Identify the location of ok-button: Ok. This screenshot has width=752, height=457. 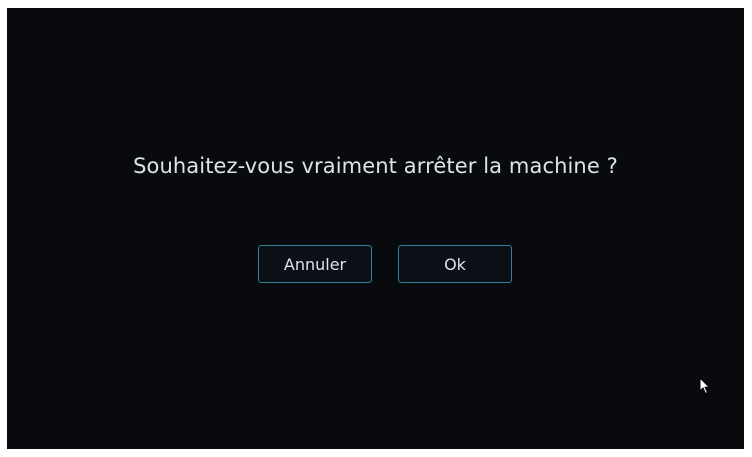
(455, 264).